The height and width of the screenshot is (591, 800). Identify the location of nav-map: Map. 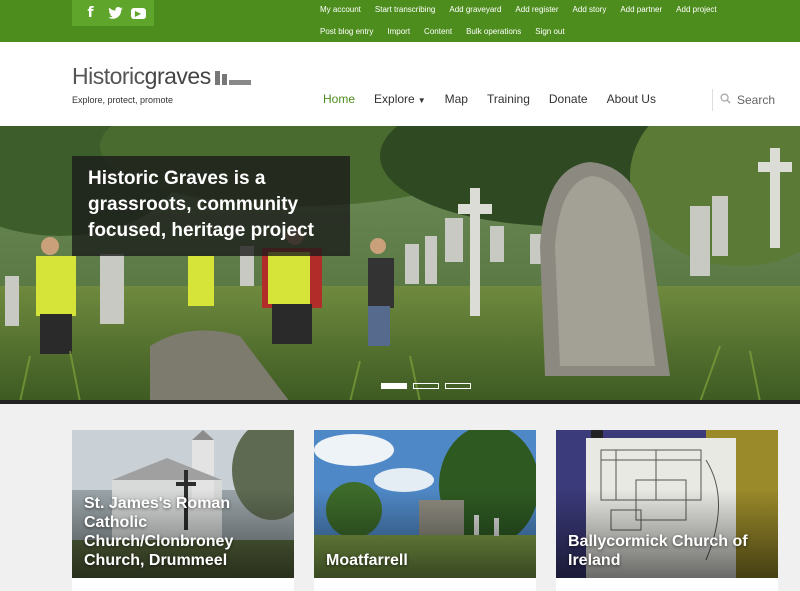
(456, 99).